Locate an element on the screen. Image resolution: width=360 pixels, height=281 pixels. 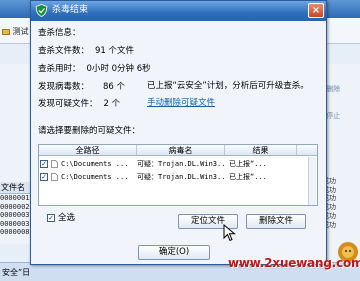
suspicious-files-line: 发现可疑文件： 2 个 is located at coordinates (79, 104).